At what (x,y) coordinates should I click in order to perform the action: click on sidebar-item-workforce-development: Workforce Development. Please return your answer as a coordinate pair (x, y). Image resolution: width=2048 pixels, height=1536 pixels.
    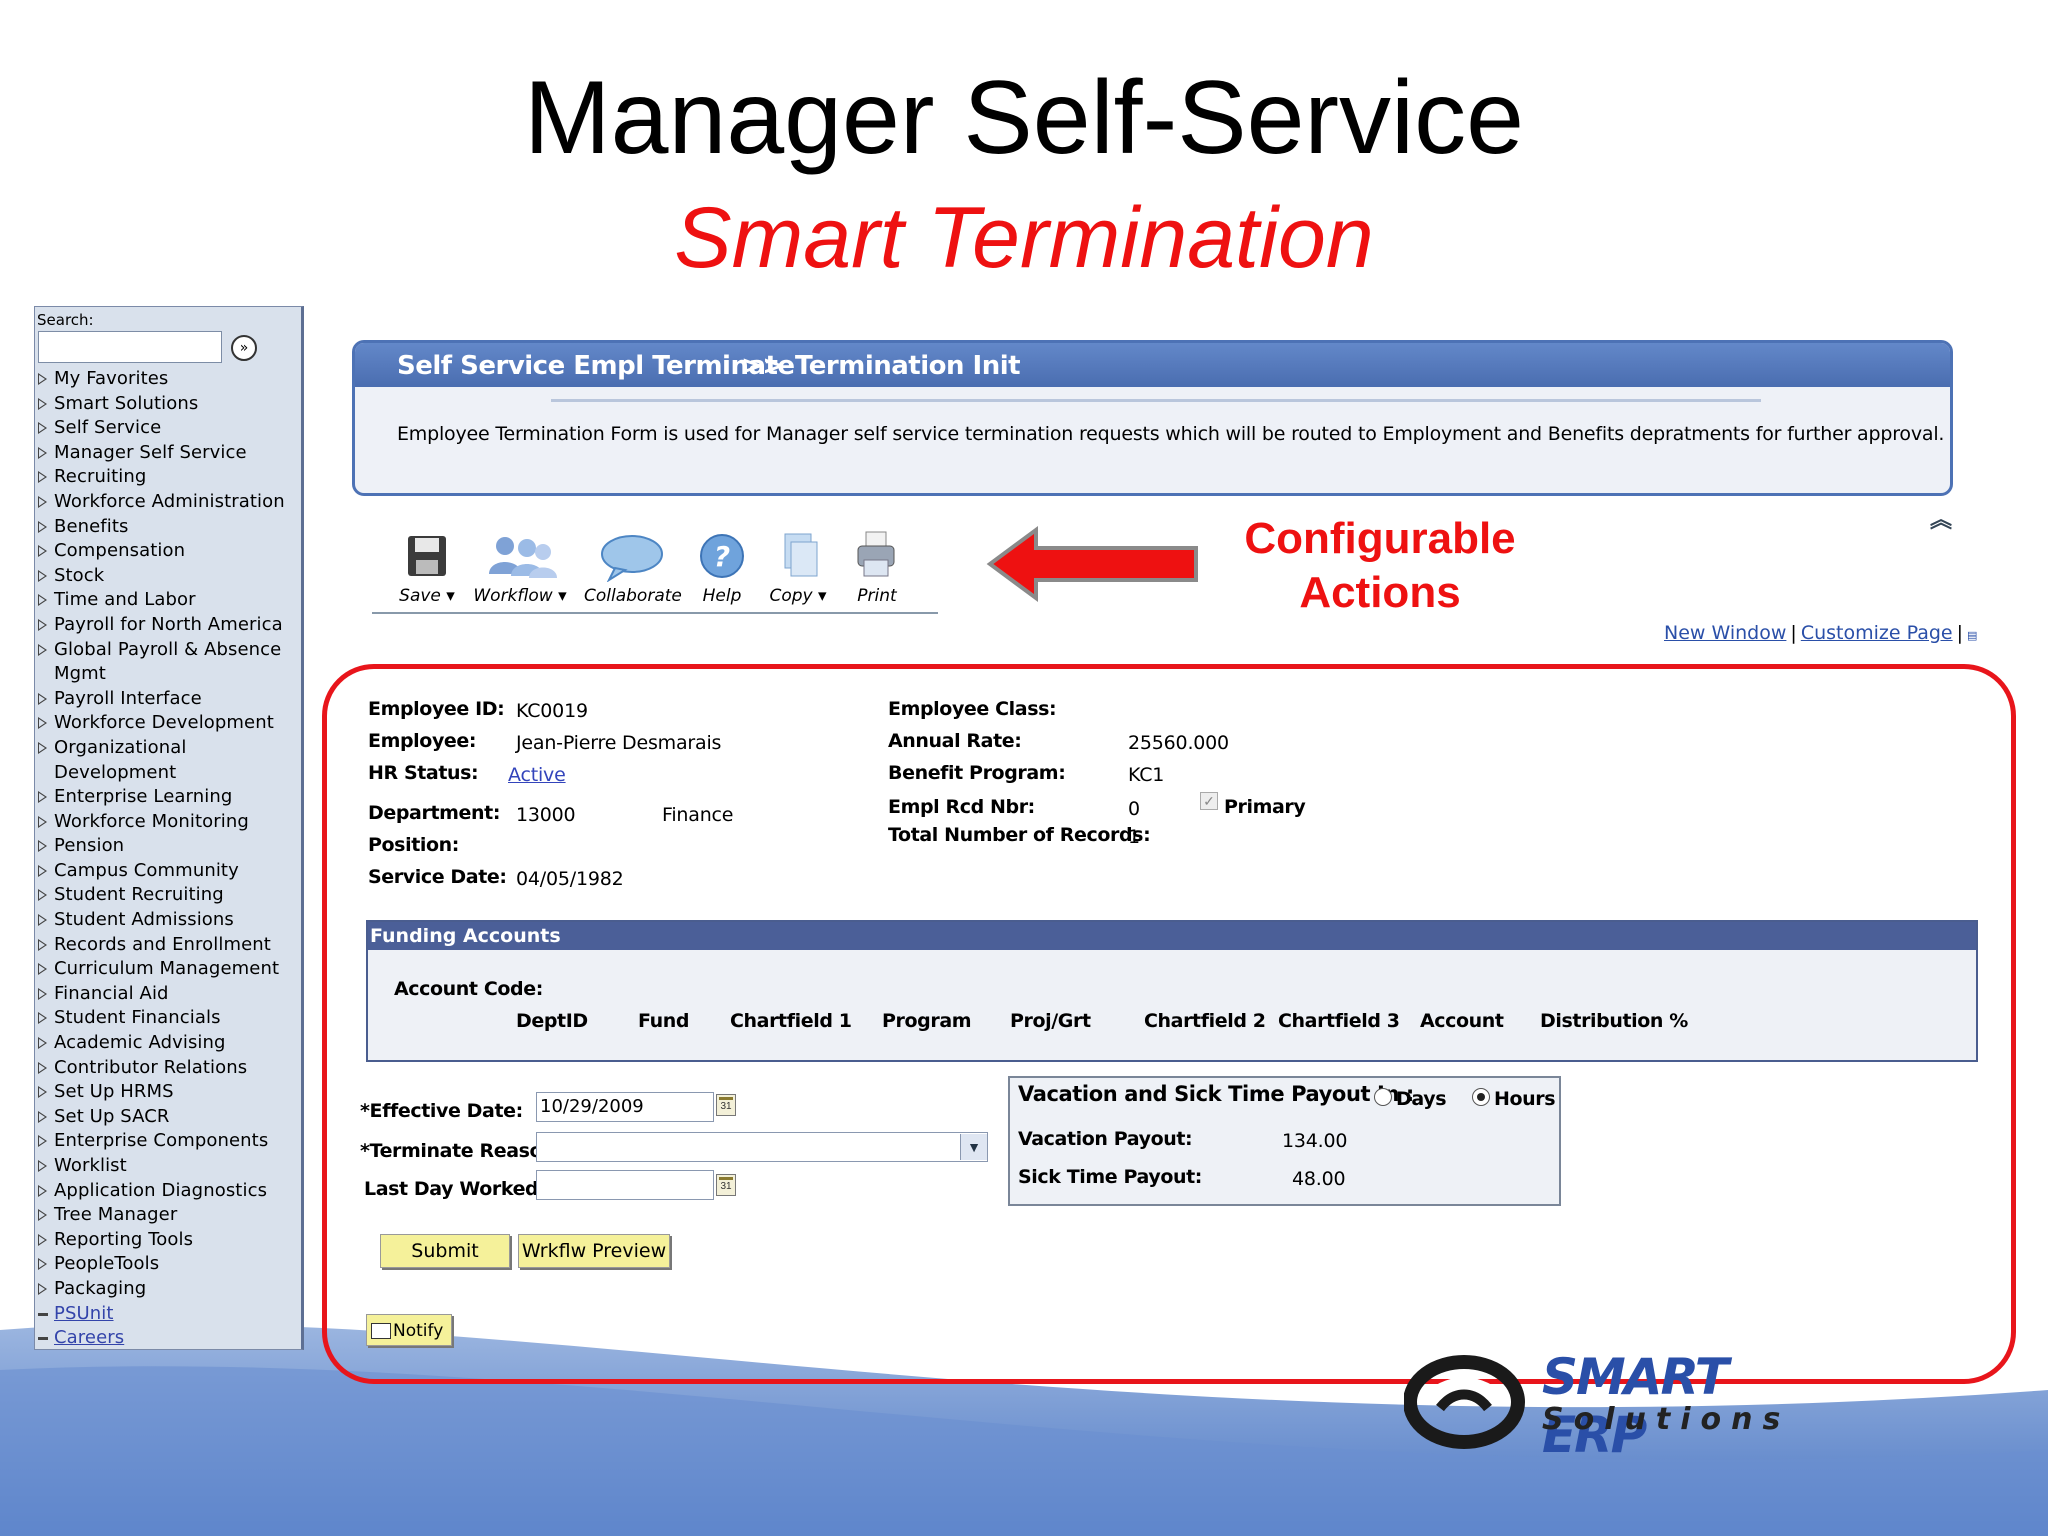
    Looking at the image, I should click on (169, 723).